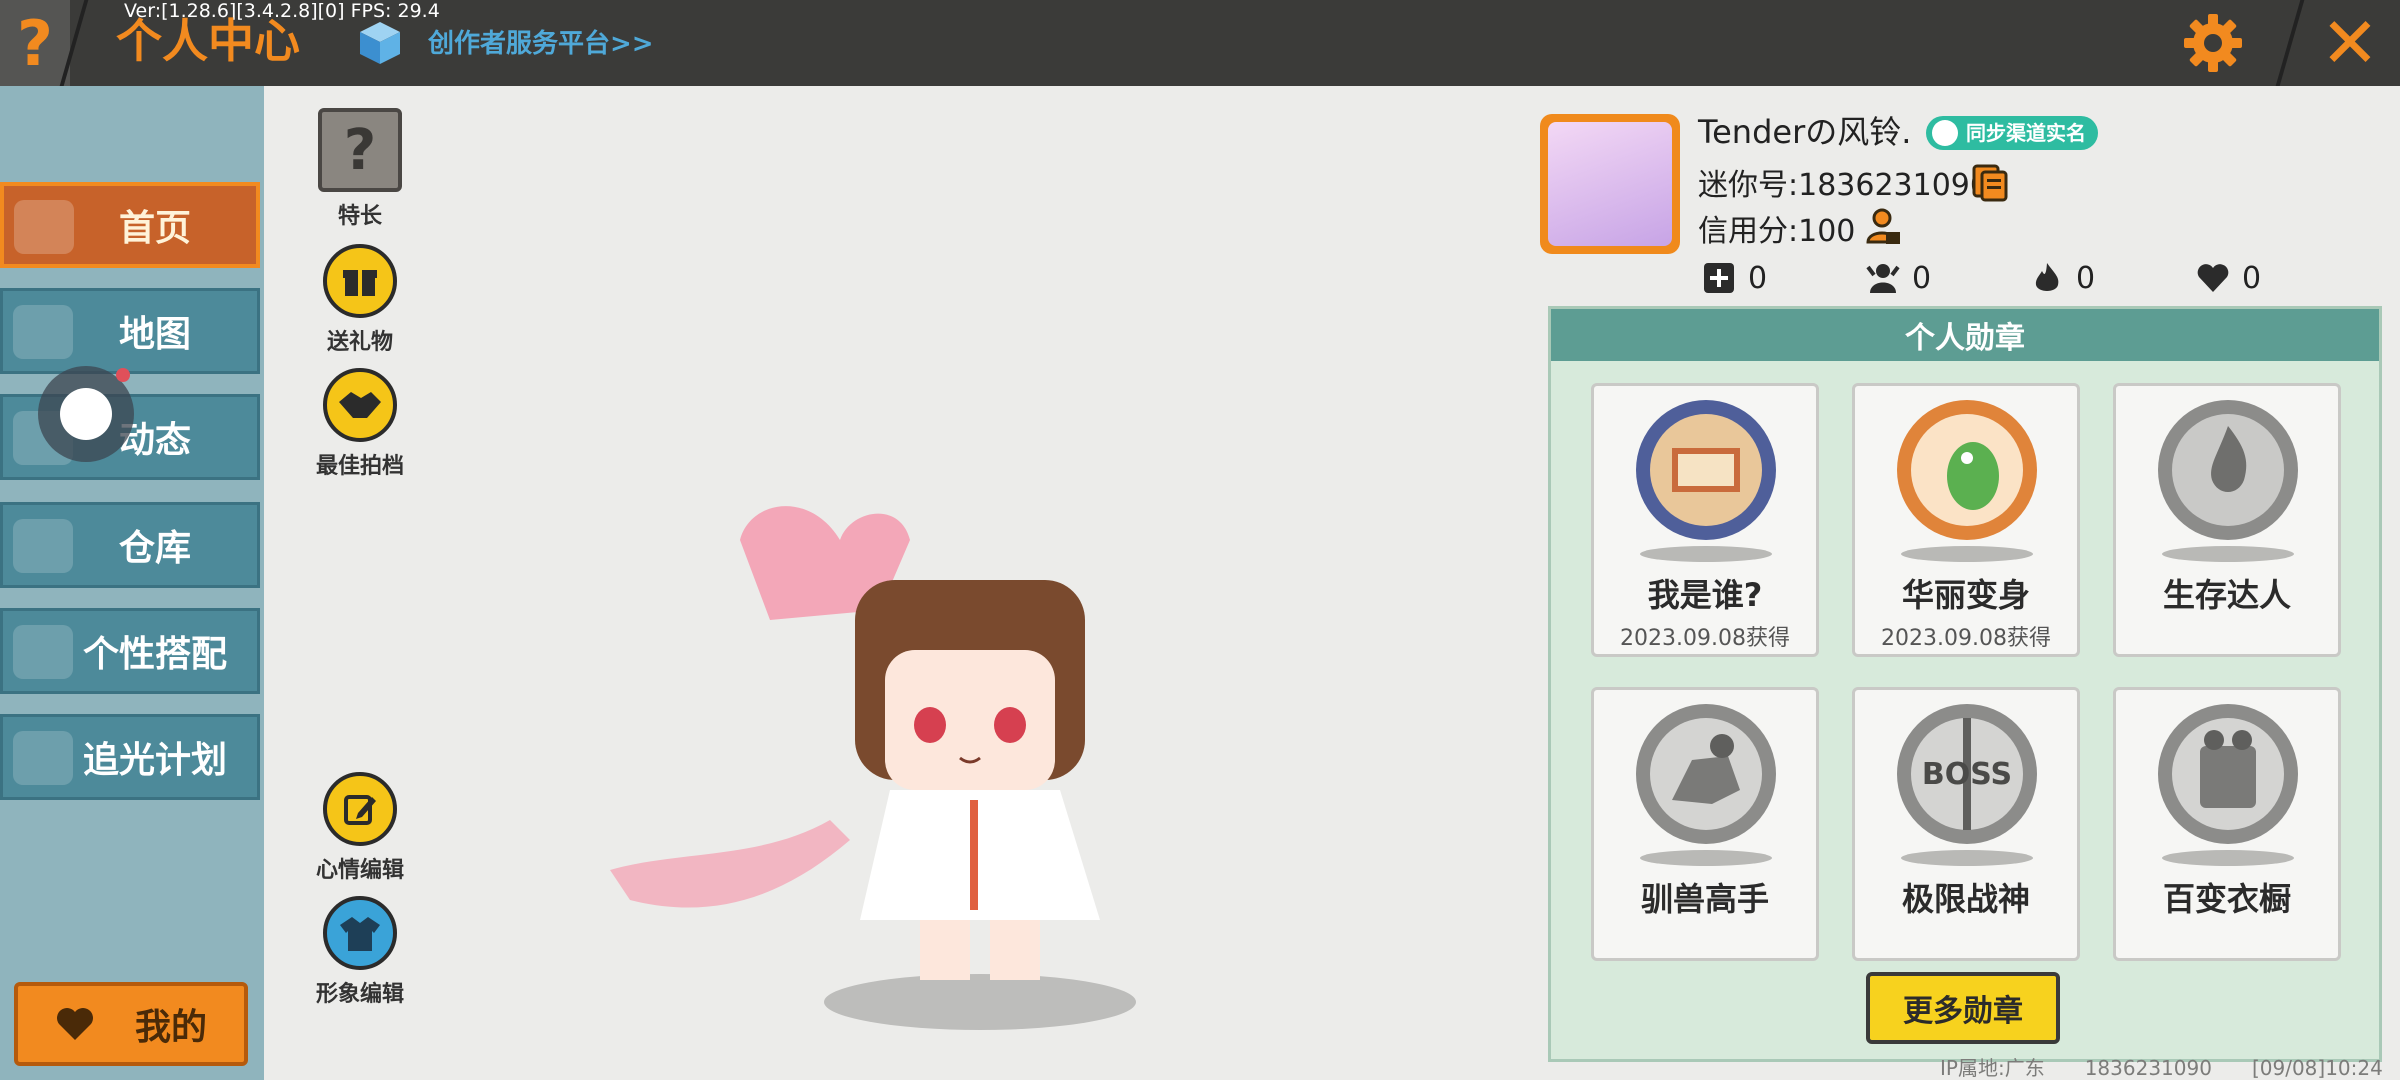  Describe the element at coordinates (359, 870) in the screenshot. I see `mood-edit-label: 心情编辑` at that location.